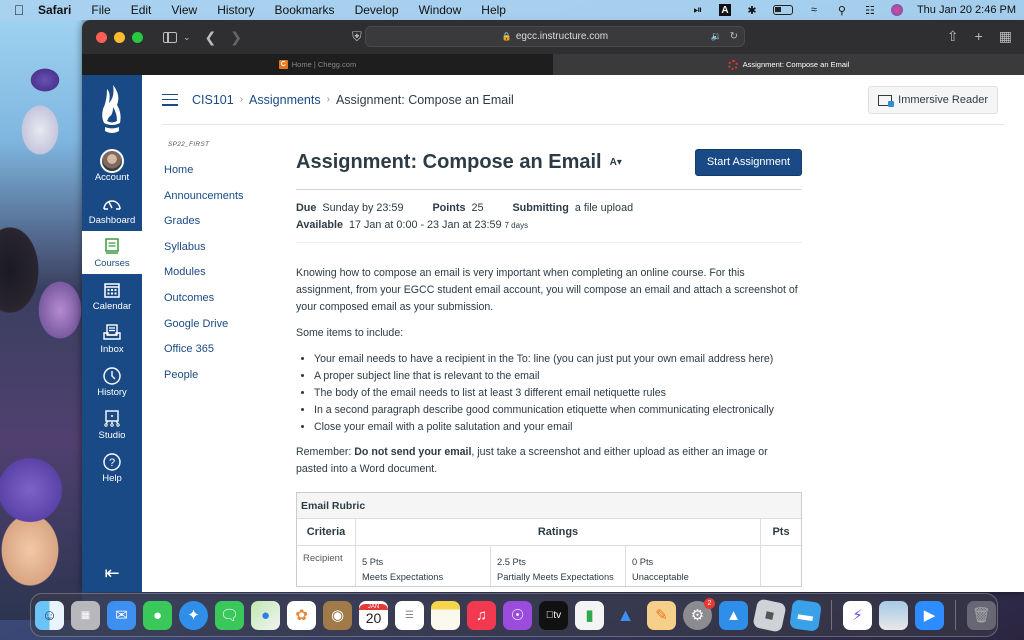 This screenshot has width=1024, height=640. I want to click on close-window-button, so click(101, 37).